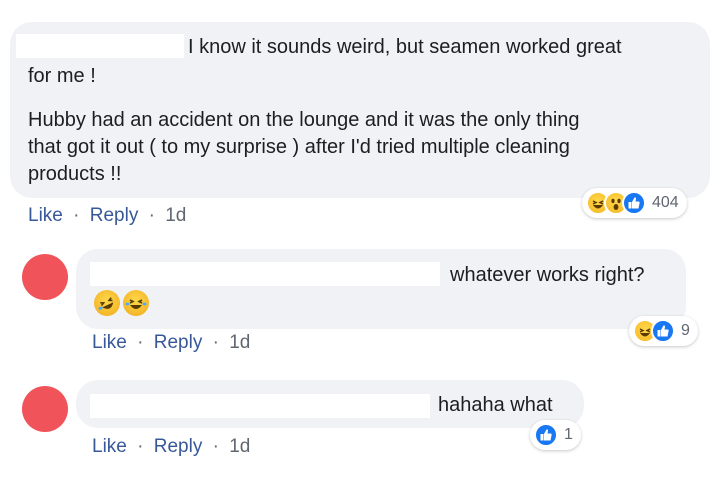 Image resolution: width=720 pixels, height=480 pixels. I want to click on comment-text-line: products !!, so click(75, 174).